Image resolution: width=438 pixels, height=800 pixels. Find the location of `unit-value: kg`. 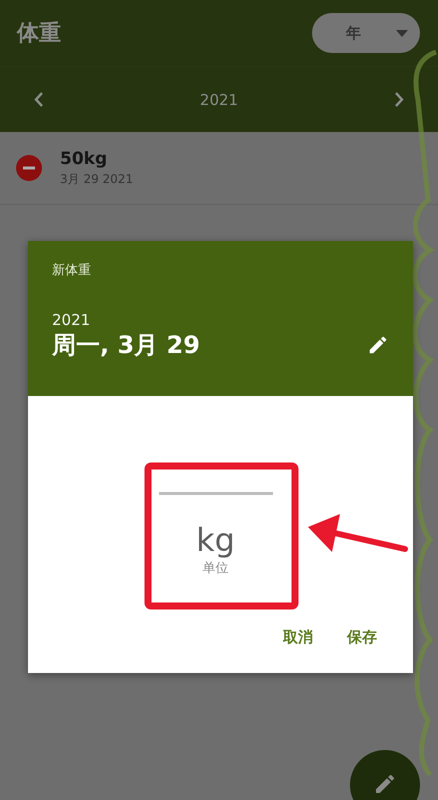

unit-value: kg is located at coordinates (215, 540).